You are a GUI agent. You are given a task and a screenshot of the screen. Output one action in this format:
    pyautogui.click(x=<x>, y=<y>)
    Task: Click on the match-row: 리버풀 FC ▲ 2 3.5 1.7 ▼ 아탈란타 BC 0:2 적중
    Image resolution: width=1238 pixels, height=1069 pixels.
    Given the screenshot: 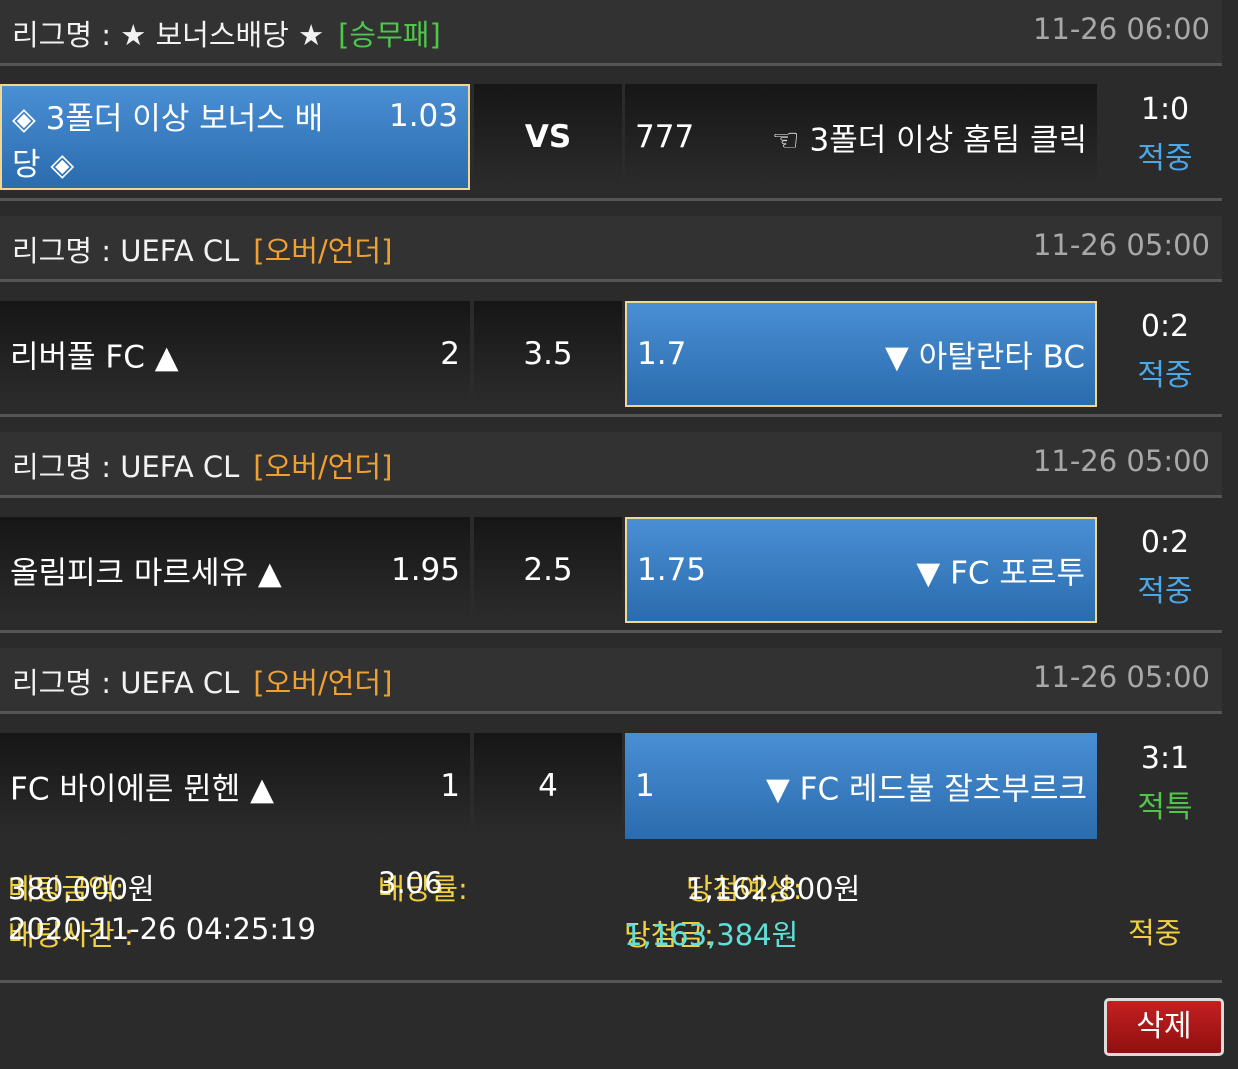 What is the action you would take?
    pyautogui.click(x=611, y=354)
    